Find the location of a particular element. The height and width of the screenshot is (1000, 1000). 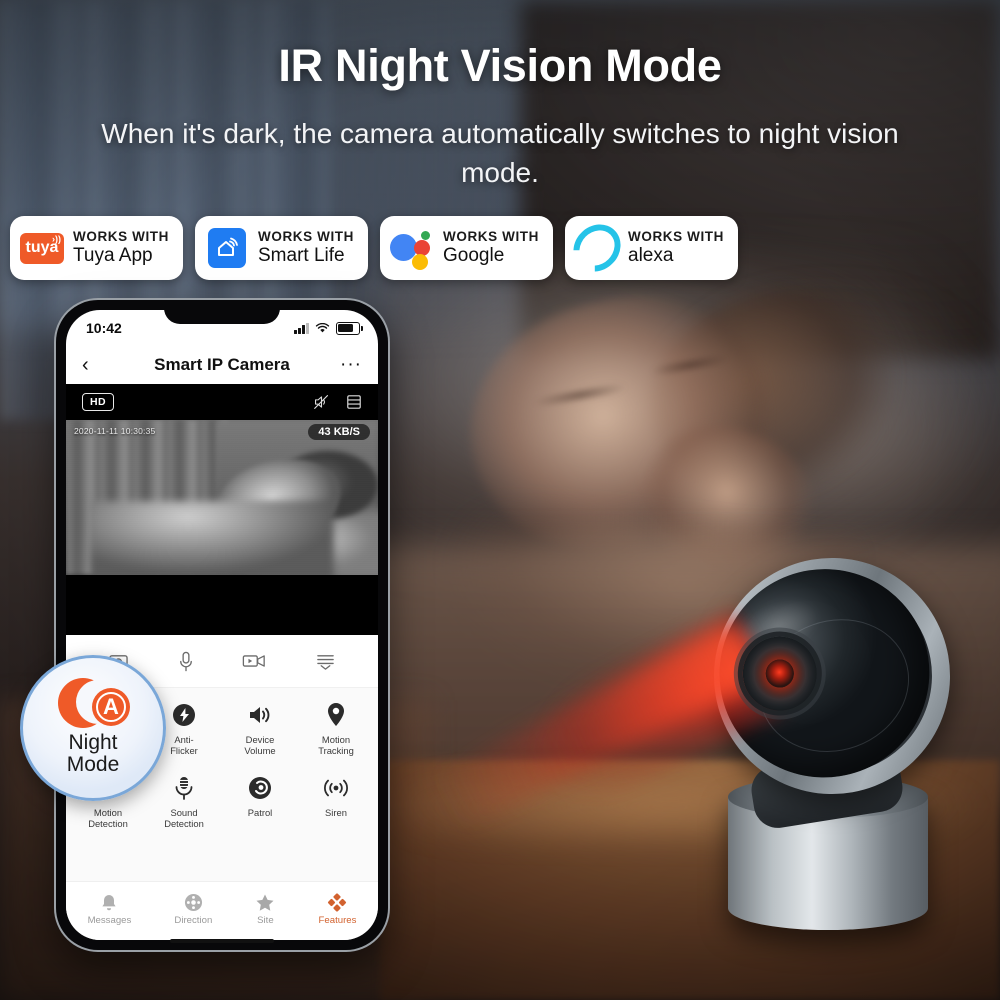

home-indicator is located at coordinates (222, 940).